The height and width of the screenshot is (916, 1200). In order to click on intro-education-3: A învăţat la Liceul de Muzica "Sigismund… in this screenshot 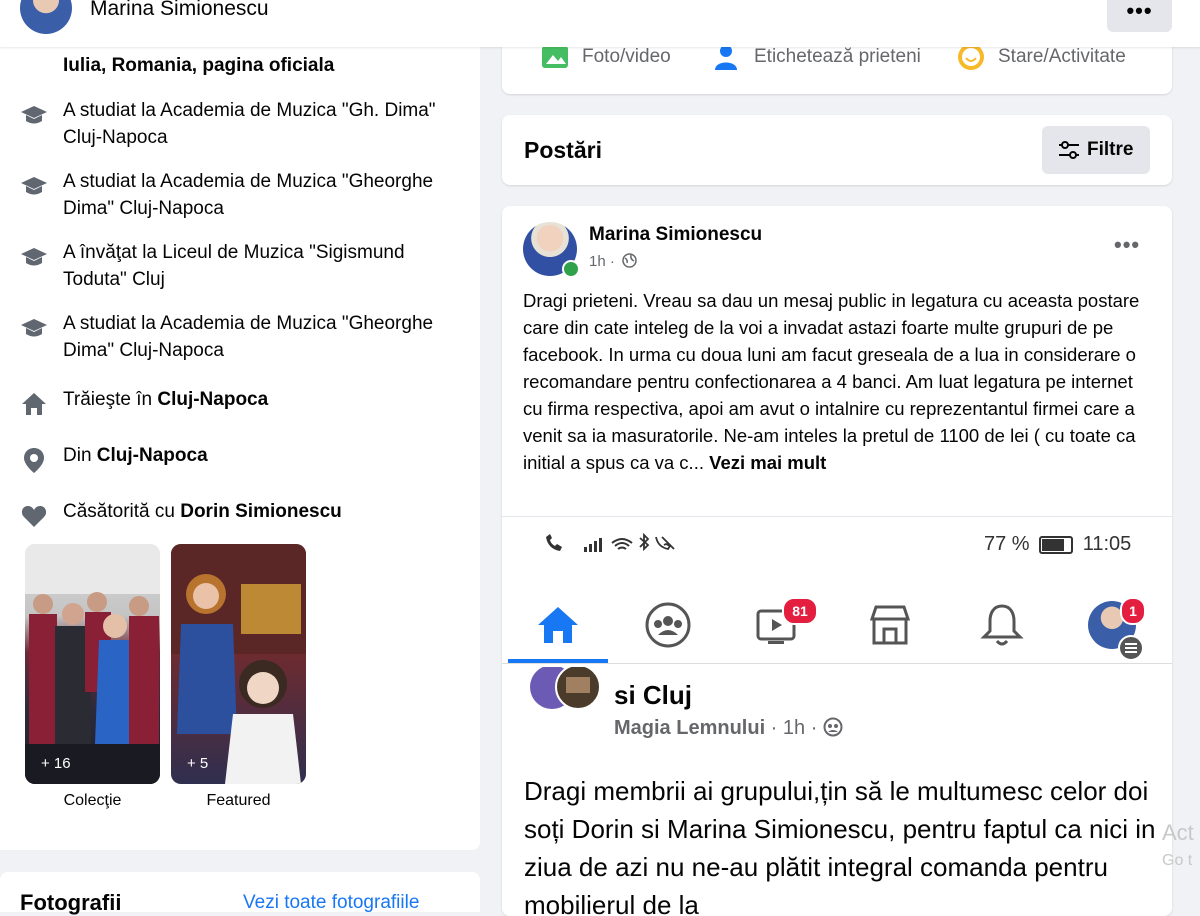, I will do `click(245, 269)`.